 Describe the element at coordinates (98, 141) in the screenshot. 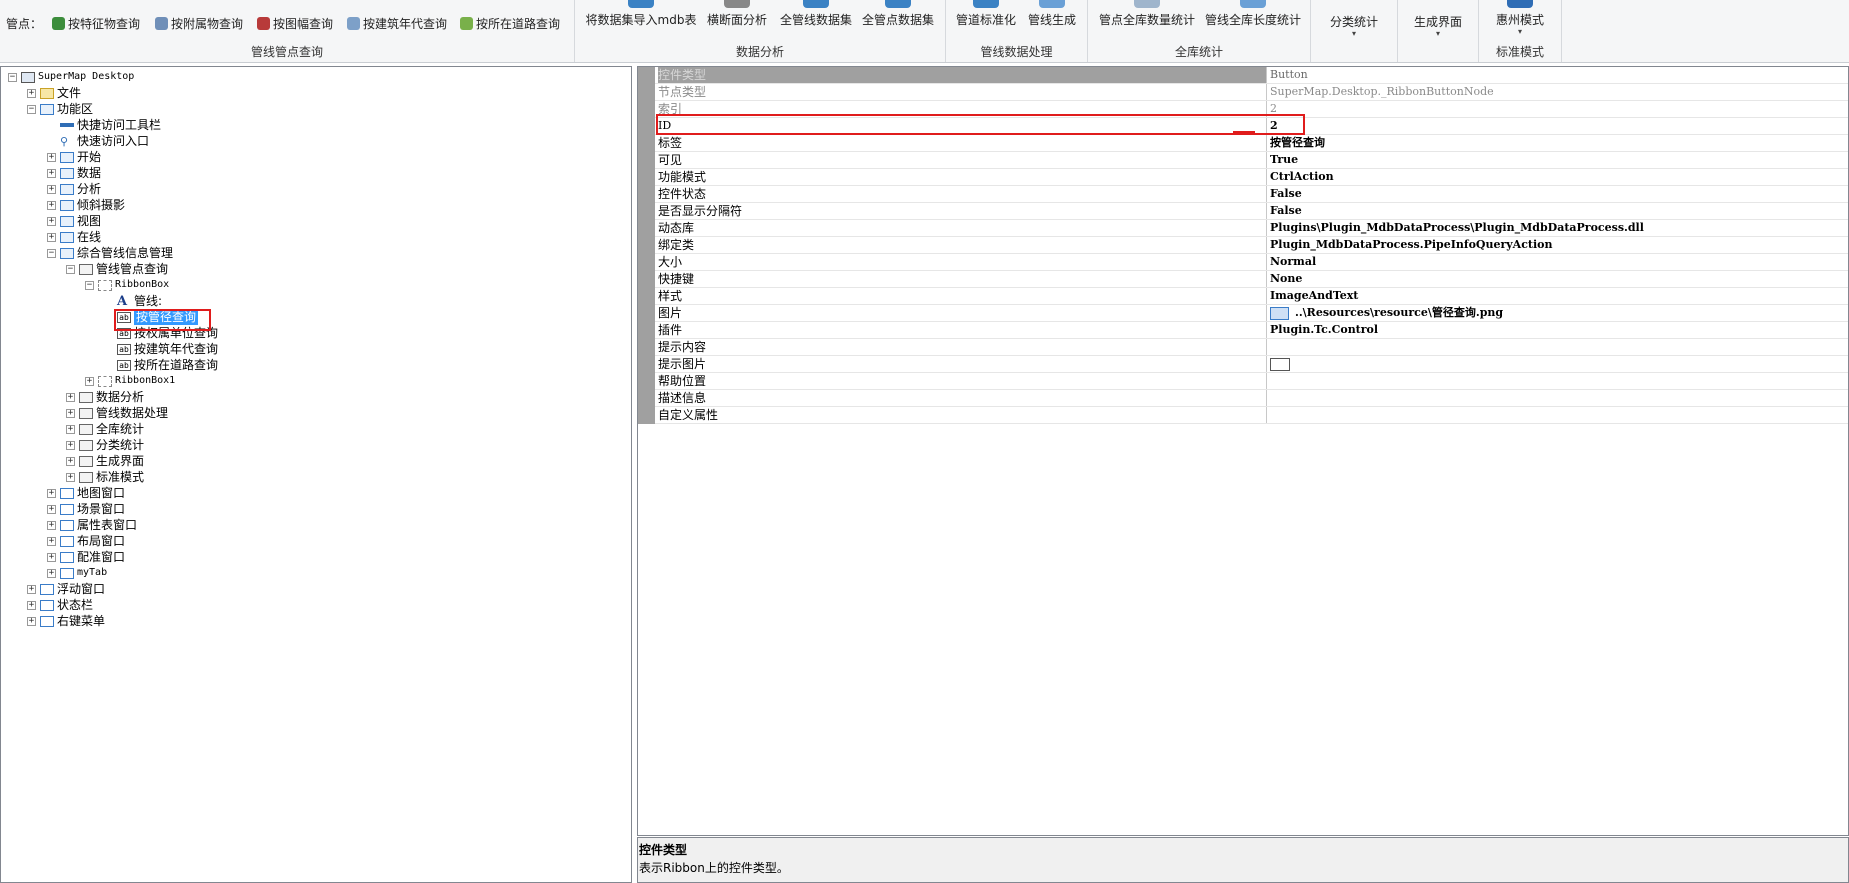

I see `tree-node-quick-access-entry: ⚲ 快速访问入口` at that location.